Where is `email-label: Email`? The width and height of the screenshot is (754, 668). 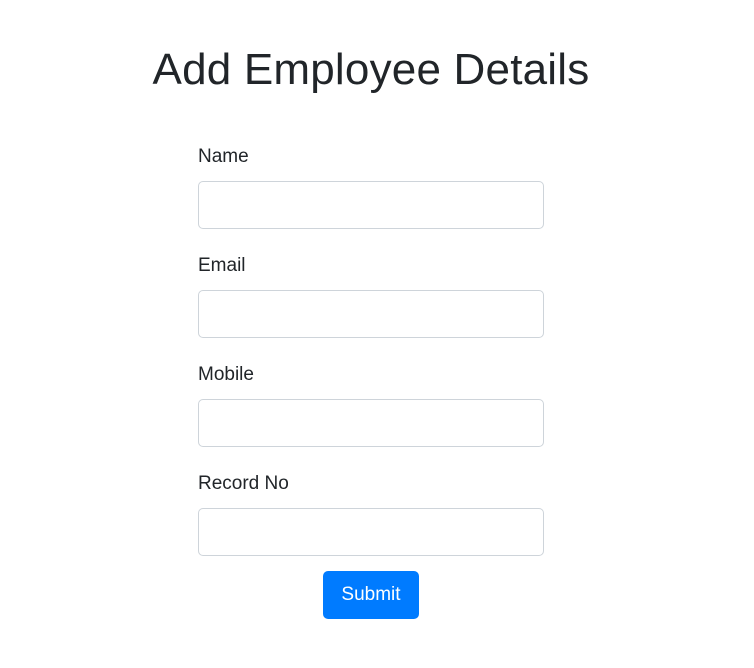
email-label: Email is located at coordinates (222, 265).